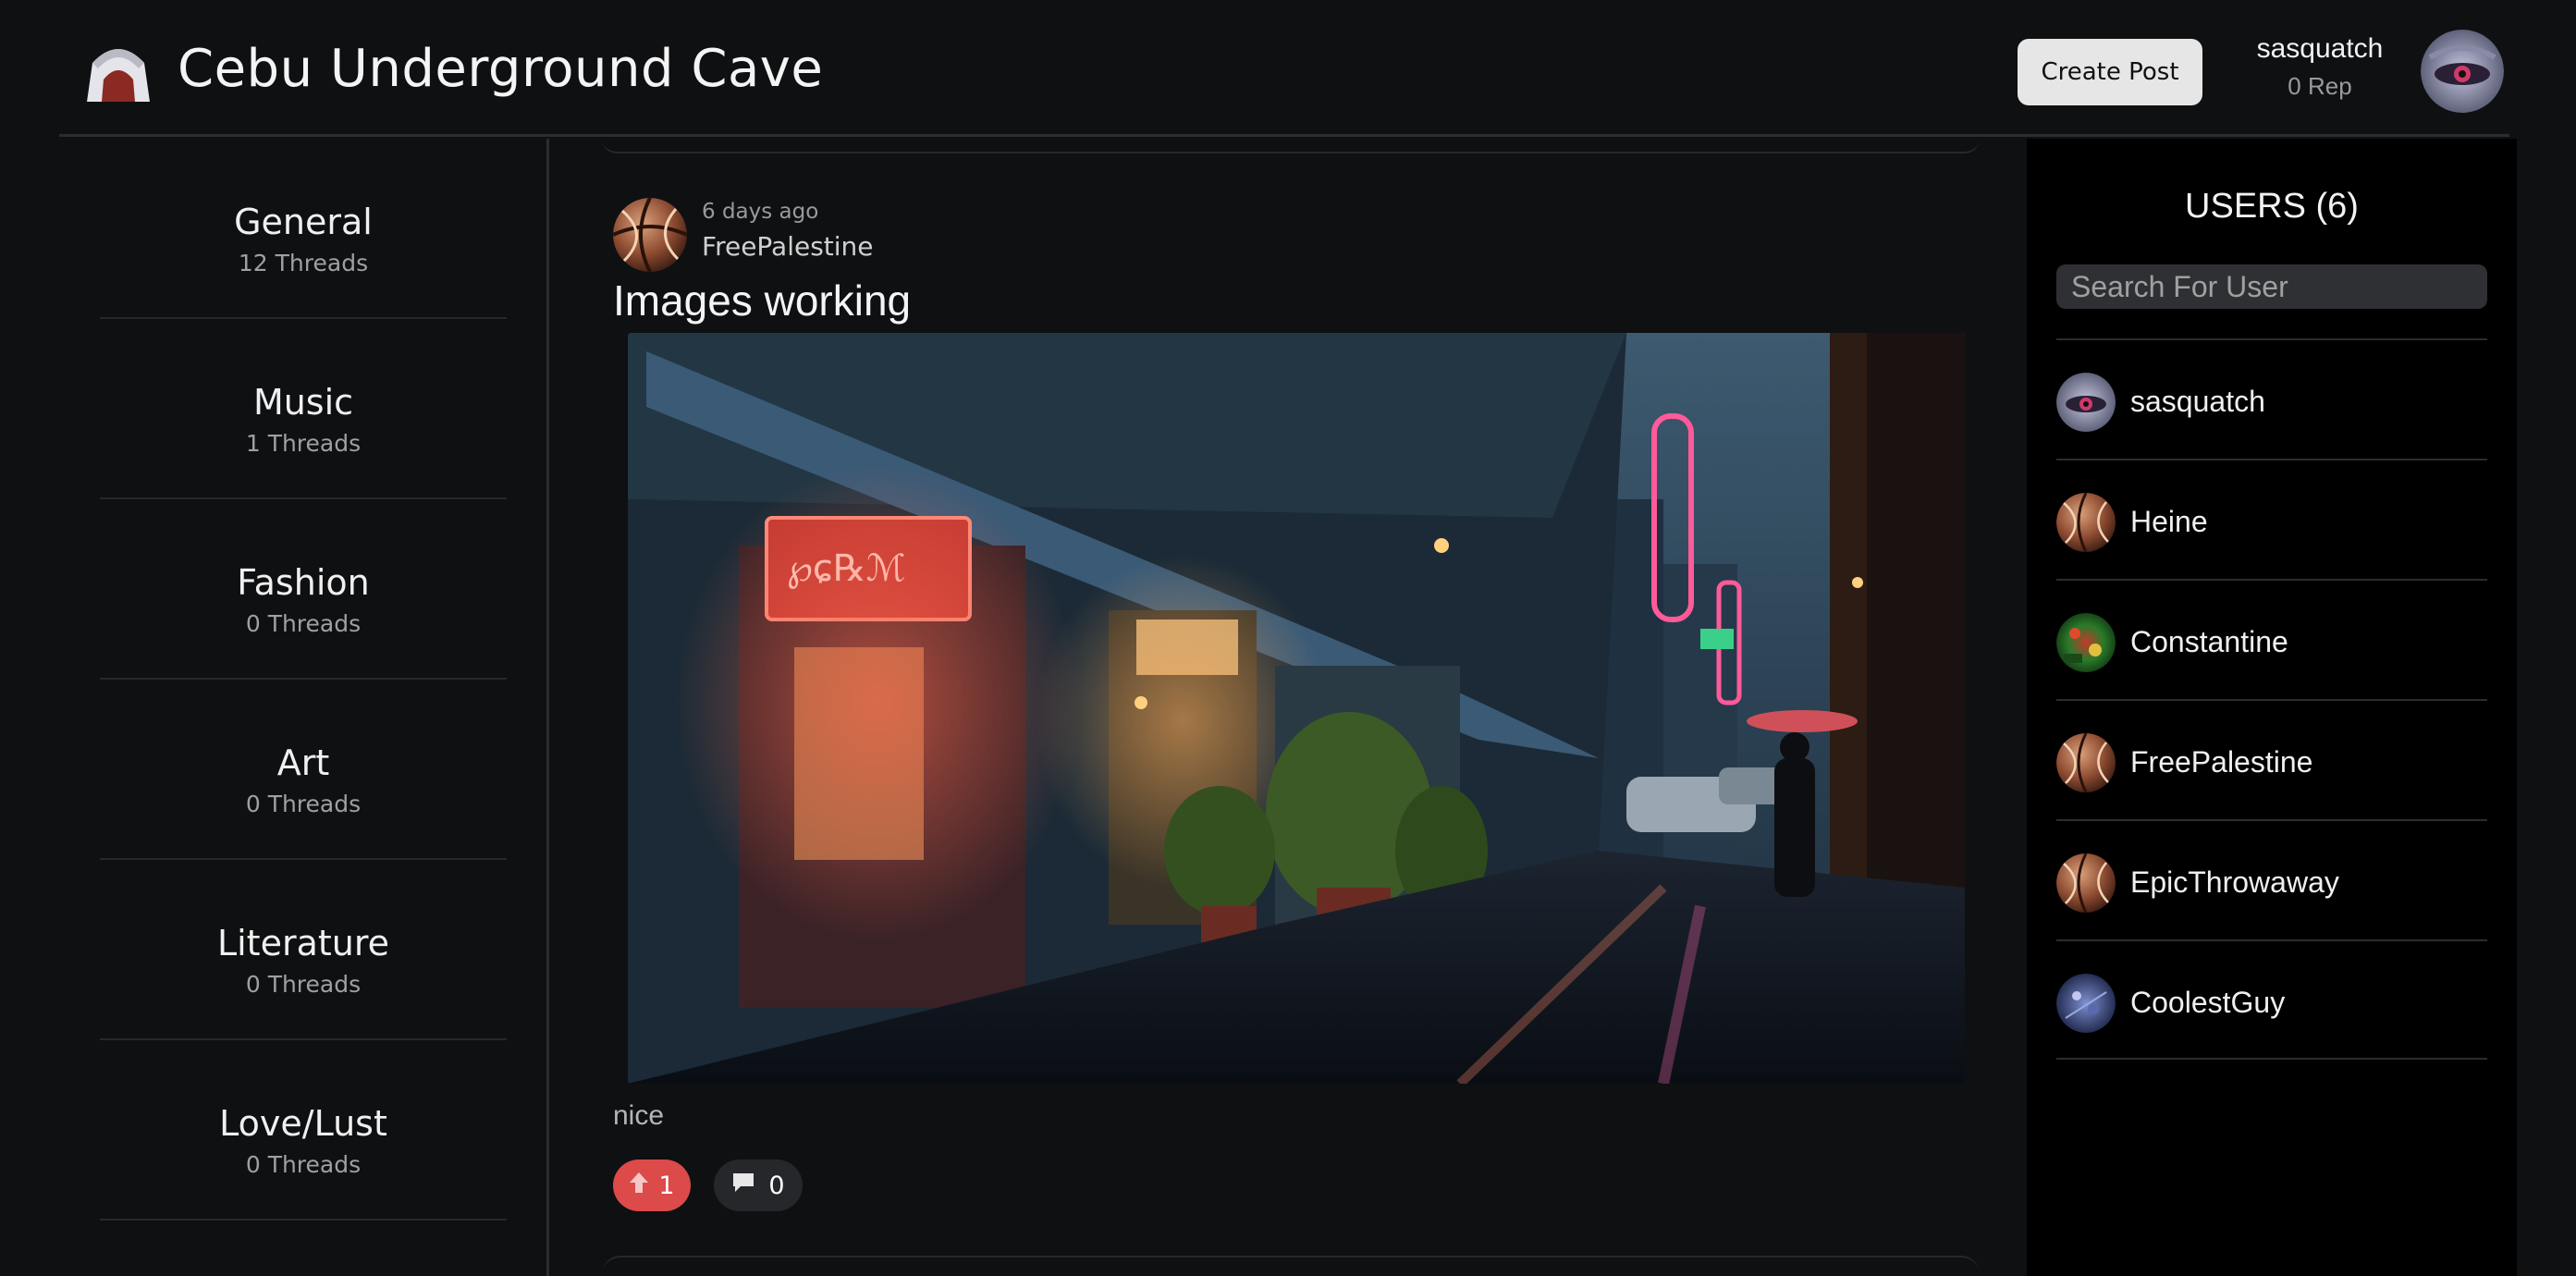 The height and width of the screenshot is (1276, 2576). Describe the element at coordinates (2169, 521) in the screenshot. I see `user-name: Heine` at that location.